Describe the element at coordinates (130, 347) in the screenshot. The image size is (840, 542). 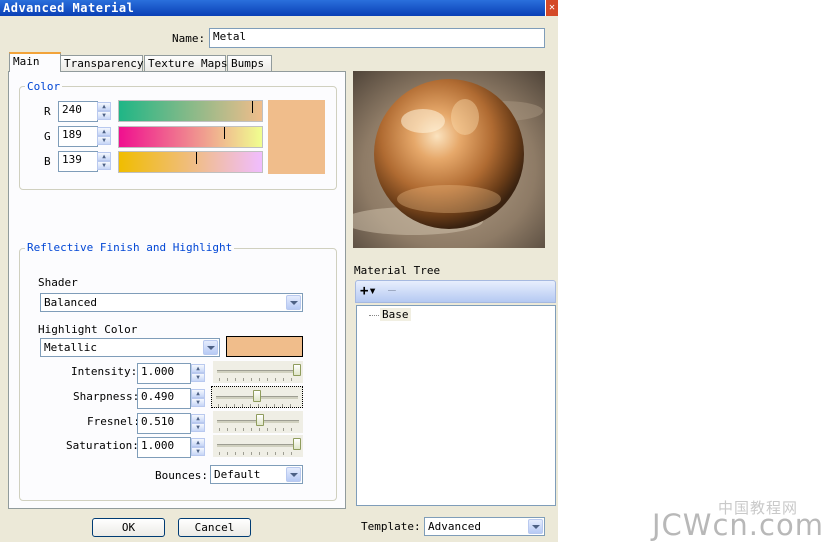
I see `highlight-dropdown: Metallic` at that location.